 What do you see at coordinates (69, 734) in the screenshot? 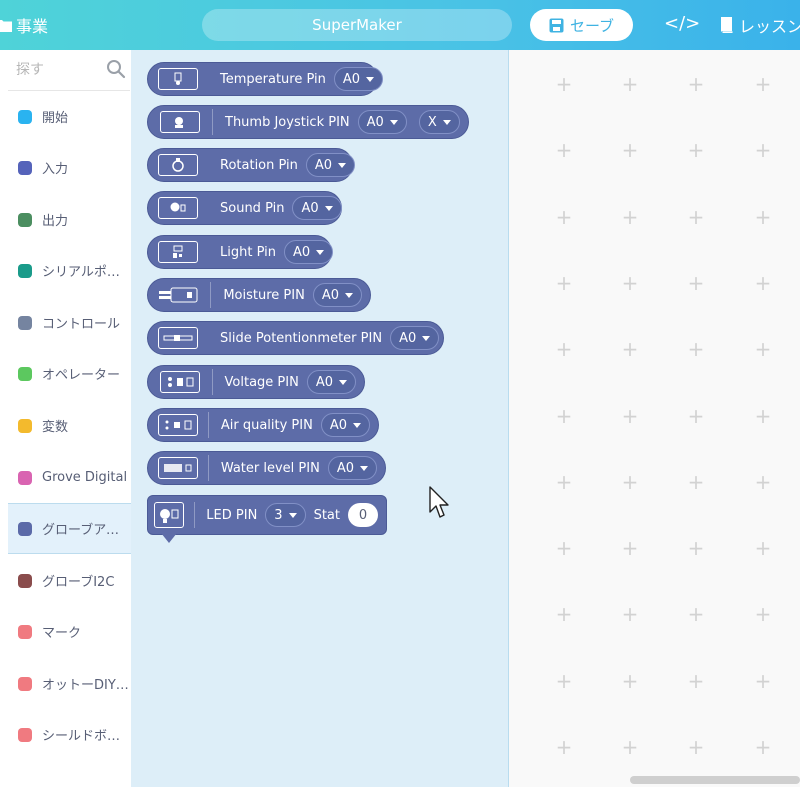
I see `category-item: シールドボード` at bounding box center [69, 734].